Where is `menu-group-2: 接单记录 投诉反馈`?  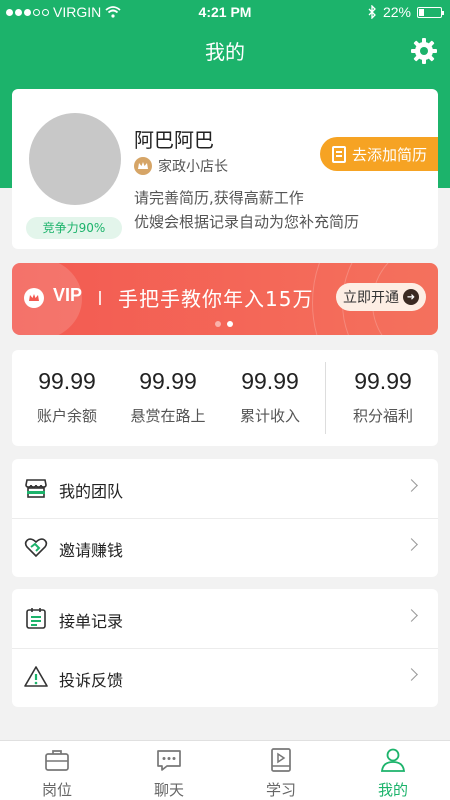
menu-group-2: 接单记录 投诉反馈 is located at coordinates (225, 648).